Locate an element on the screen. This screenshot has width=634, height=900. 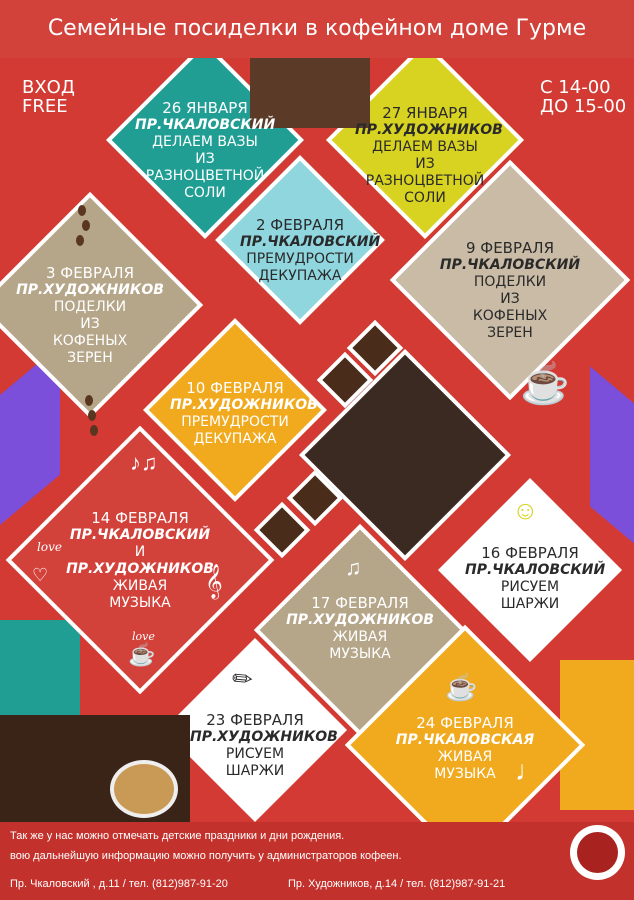
event-date: 10 ФЕВРАЛЯ is located at coordinates (235, 388).